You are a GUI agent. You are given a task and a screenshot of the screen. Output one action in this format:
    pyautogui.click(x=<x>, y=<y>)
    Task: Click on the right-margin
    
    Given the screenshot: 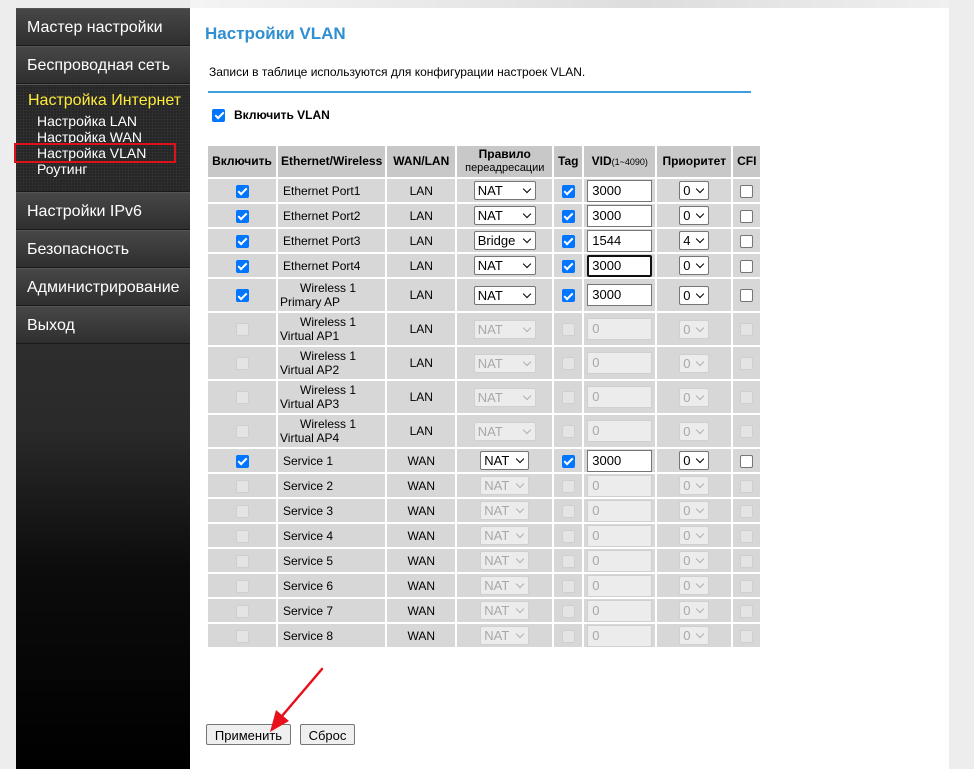 What is the action you would take?
    pyautogui.click(x=961, y=384)
    